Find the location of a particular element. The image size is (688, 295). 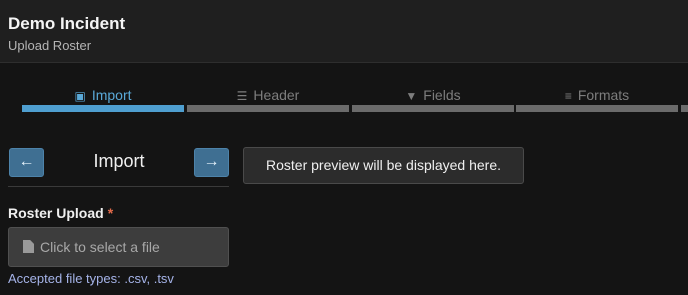

file-icon: ▣ is located at coordinates (80, 96).